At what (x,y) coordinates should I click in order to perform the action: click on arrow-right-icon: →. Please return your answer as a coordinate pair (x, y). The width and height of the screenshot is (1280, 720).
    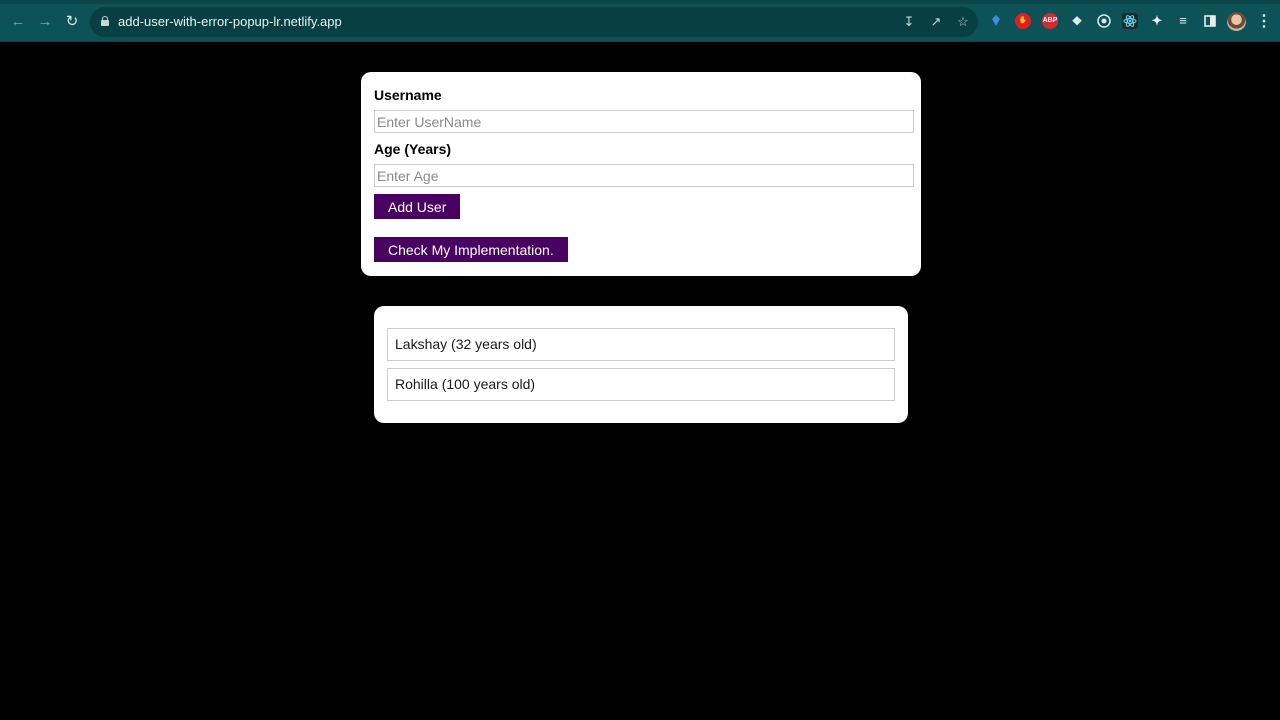
    Looking at the image, I should click on (45, 22).